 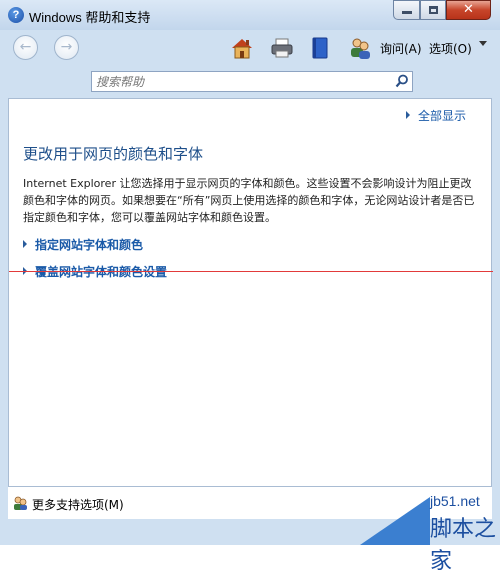 I want to click on show-all-link: 全部显示, so click(x=436, y=115).